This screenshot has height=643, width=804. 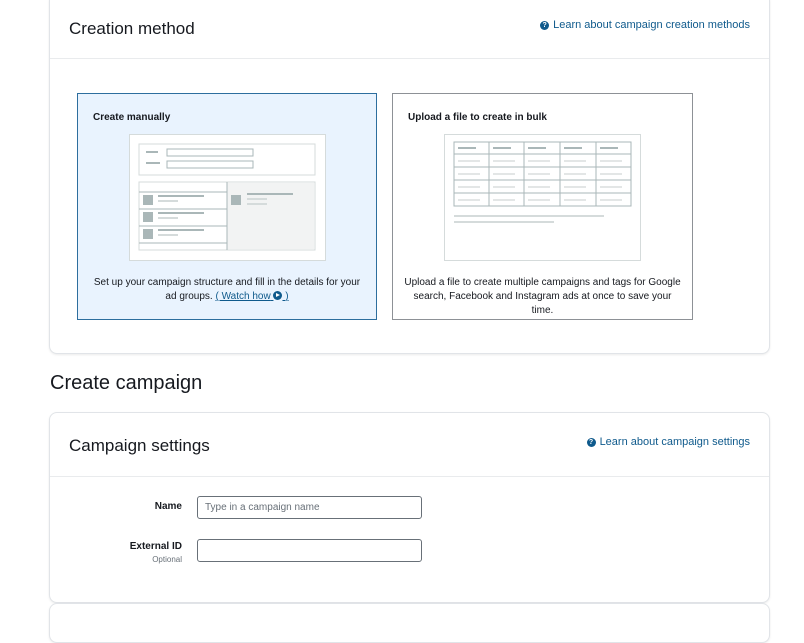 What do you see at coordinates (139, 445) in the screenshot?
I see `campaign-settings-title: Campaign settings` at bounding box center [139, 445].